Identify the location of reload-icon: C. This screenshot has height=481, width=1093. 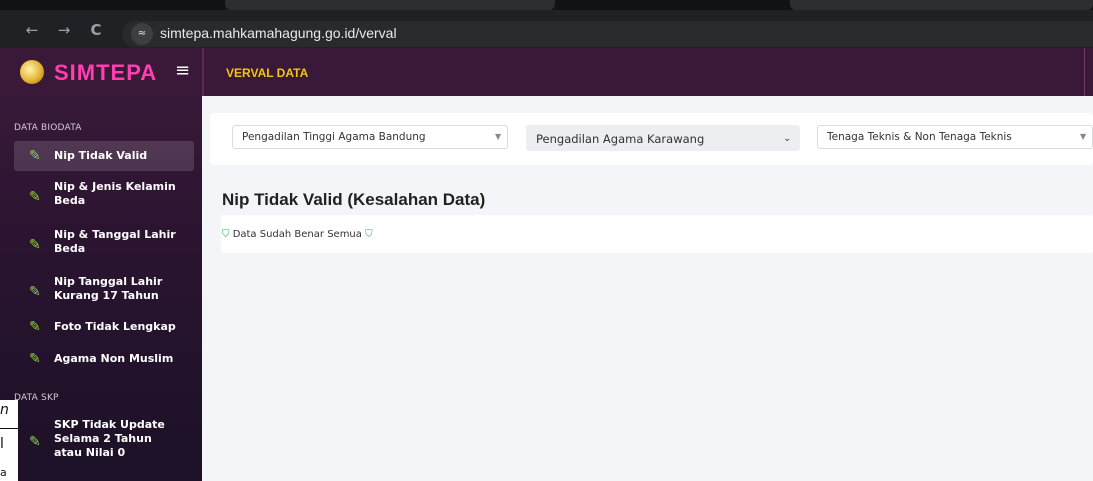
(96, 30).